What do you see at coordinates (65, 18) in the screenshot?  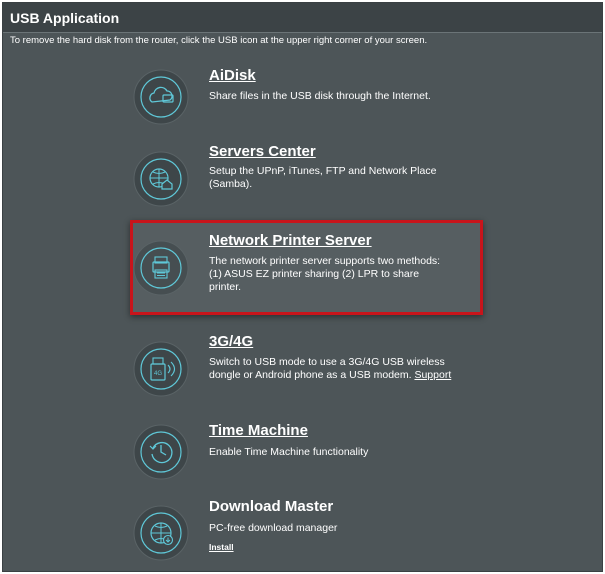 I see `page-title: USB Application` at bounding box center [65, 18].